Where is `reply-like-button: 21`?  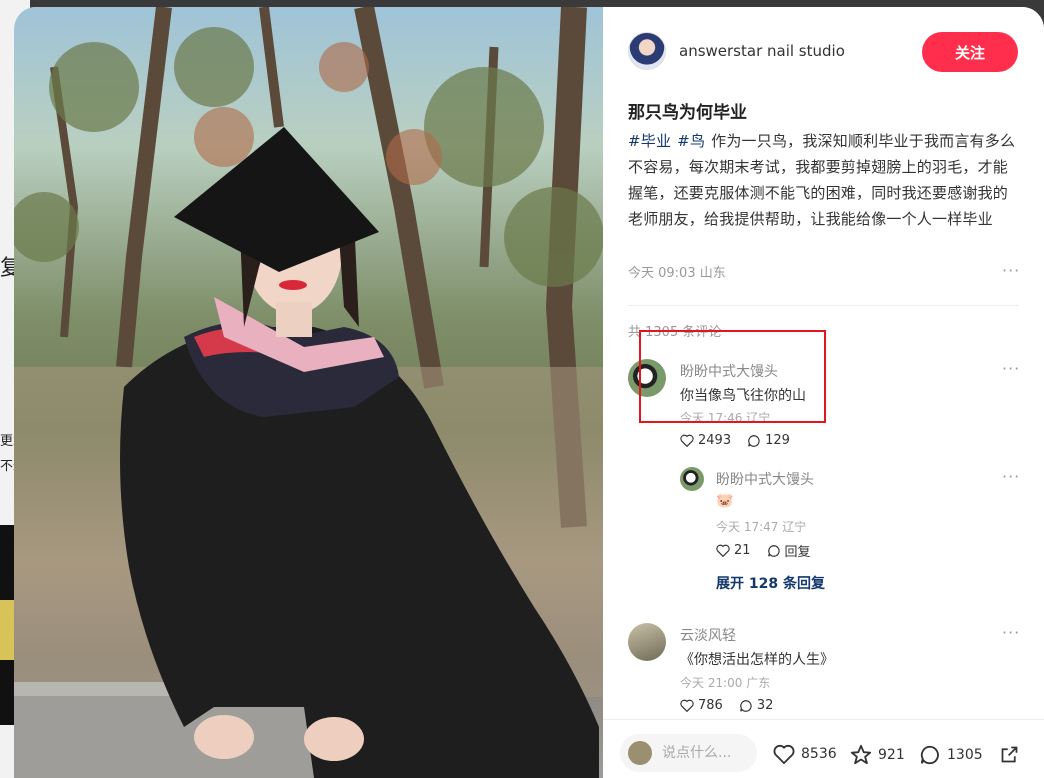 reply-like-button: 21 is located at coordinates (733, 550).